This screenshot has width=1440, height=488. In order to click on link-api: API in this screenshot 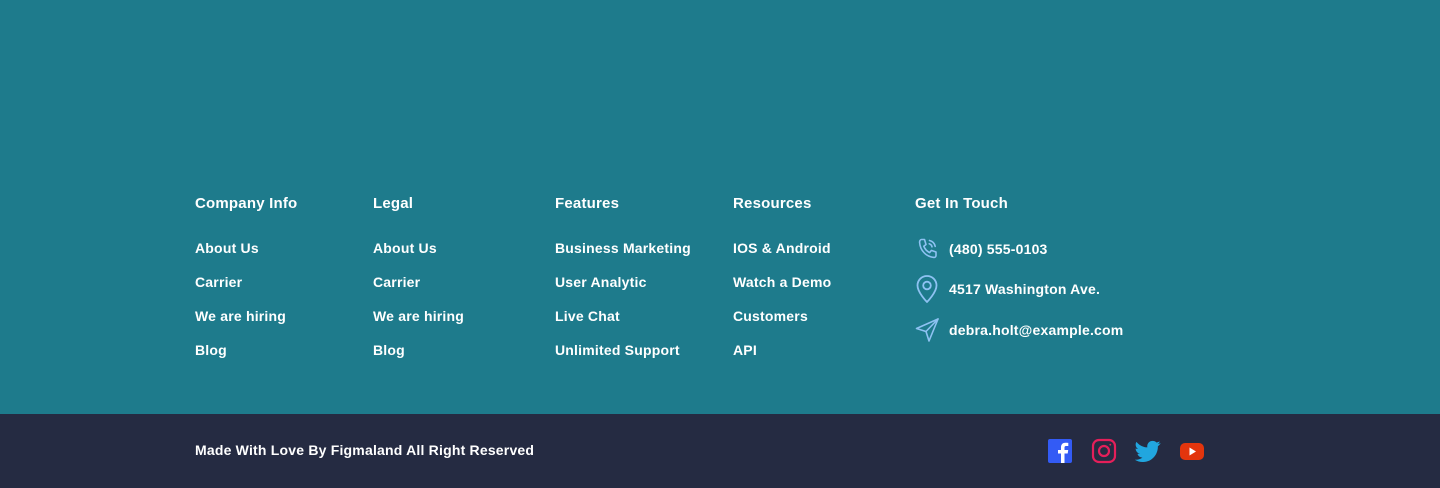, I will do `click(782, 356)`.